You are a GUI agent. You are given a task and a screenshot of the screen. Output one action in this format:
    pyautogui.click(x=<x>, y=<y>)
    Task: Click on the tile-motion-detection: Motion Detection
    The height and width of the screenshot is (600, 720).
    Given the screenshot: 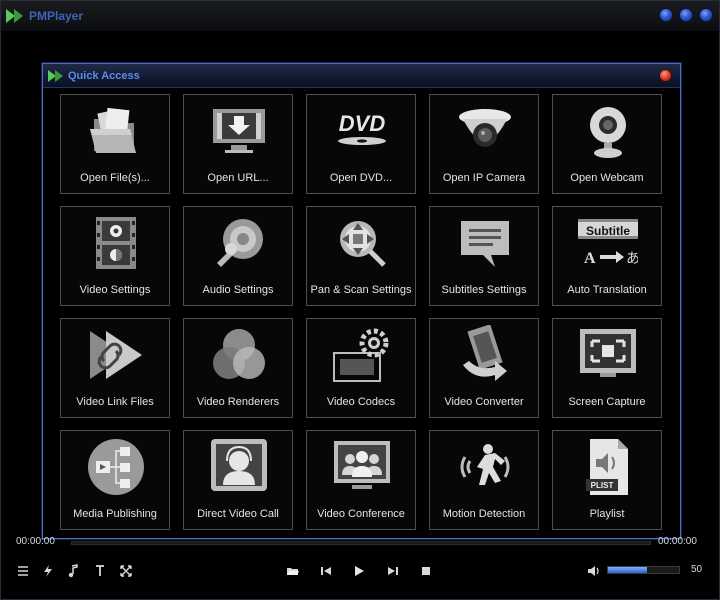 What is the action you would take?
    pyautogui.click(x=484, y=480)
    